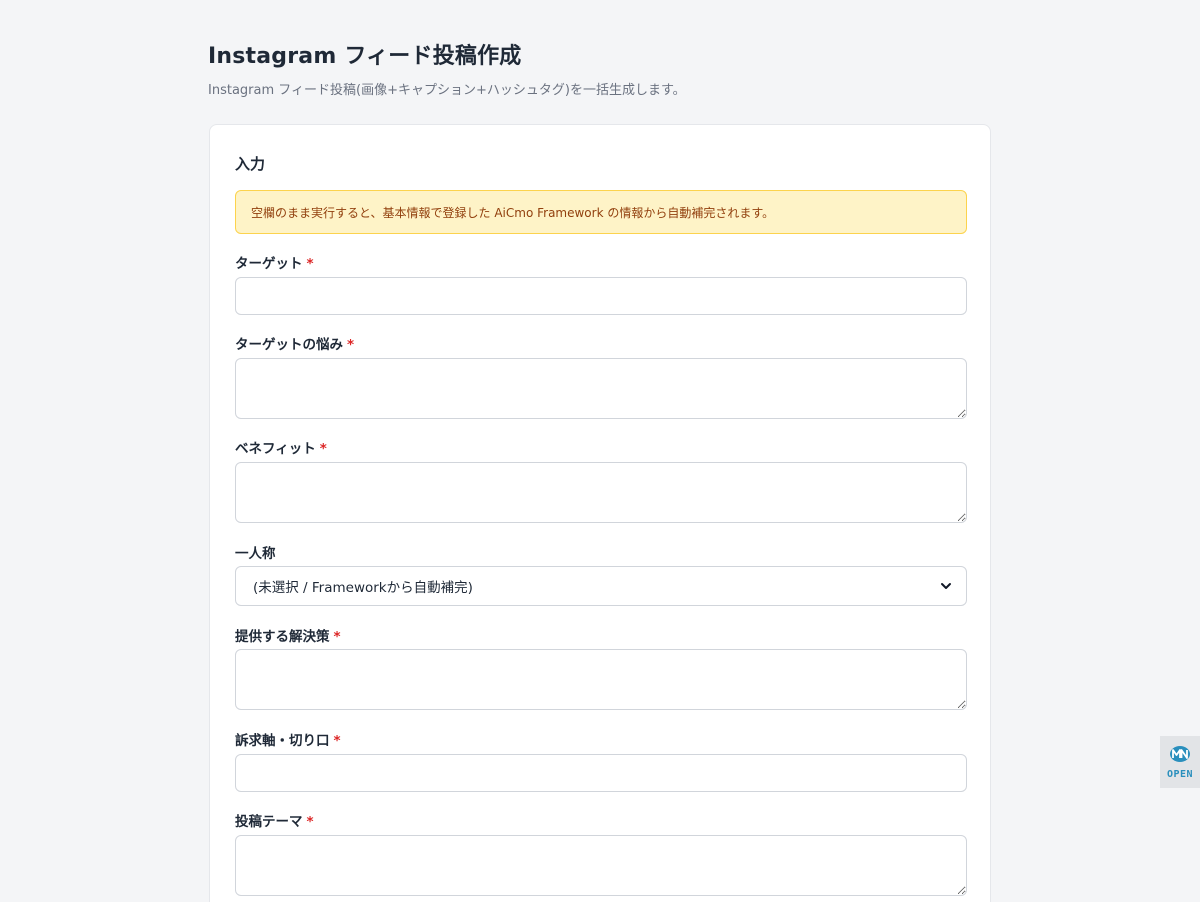  Describe the element at coordinates (289, 345) in the screenshot. I see `pain-label-text: ターゲットの悩み` at that location.